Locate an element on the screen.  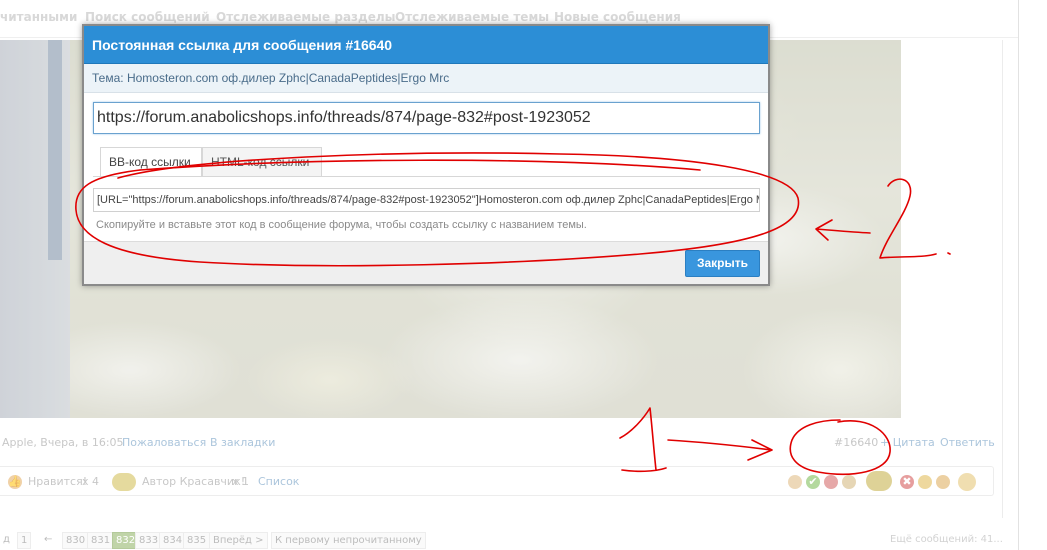
pager-next-button: Вперёд > is located at coordinates (238, 540).